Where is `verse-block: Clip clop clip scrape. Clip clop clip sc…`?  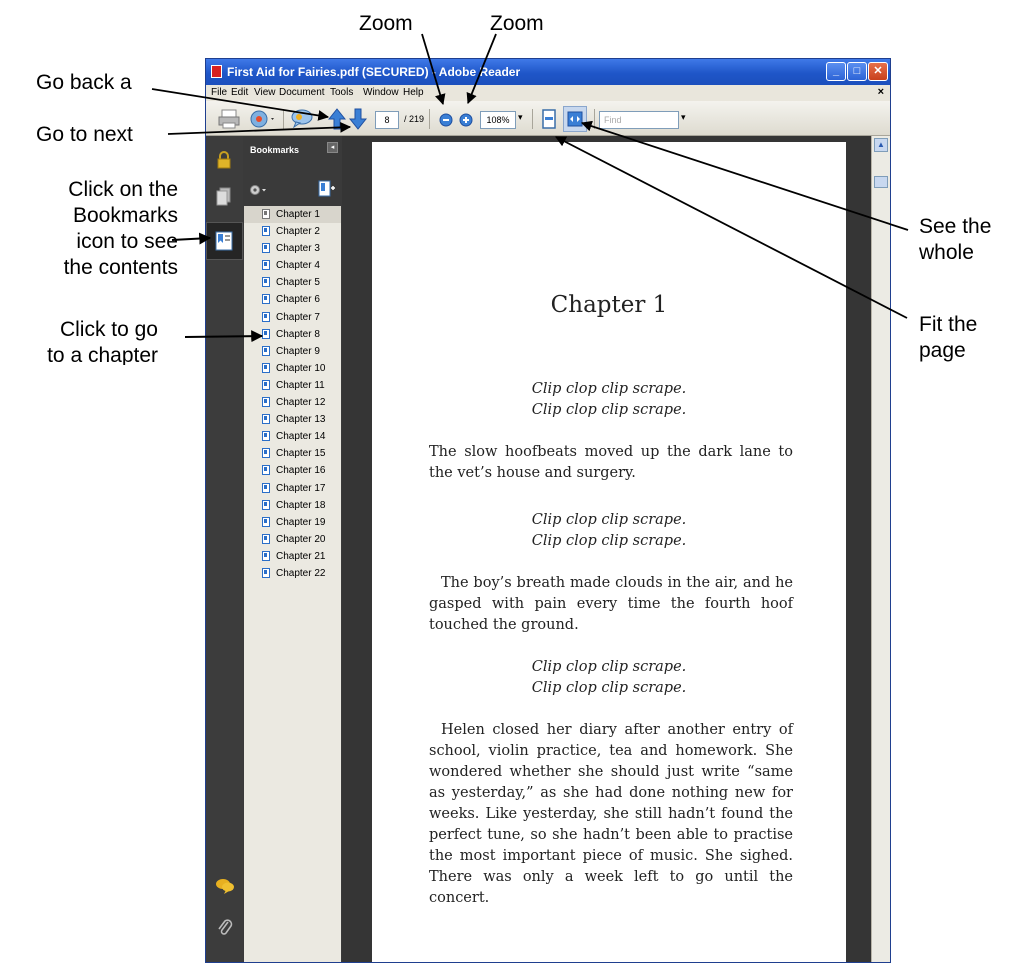
verse-block: Clip clop clip scrape. Clip clop clip sc… is located at coordinates (609, 531).